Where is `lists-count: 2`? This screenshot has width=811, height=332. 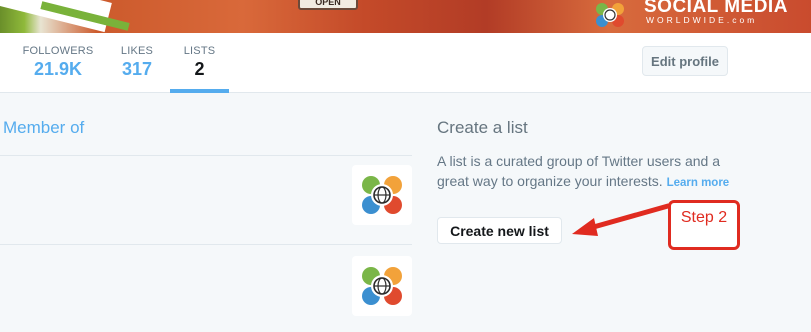 lists-count: 2 is located at coordinates (199, 69).